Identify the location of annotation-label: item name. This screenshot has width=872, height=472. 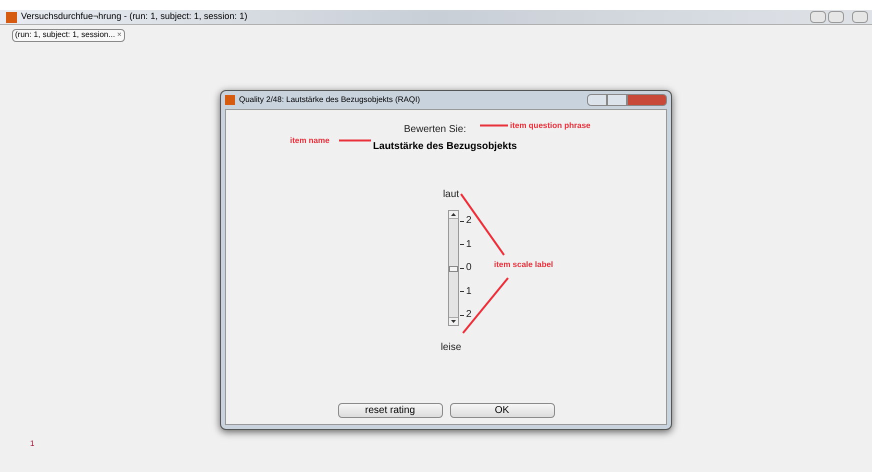
(310, 141).